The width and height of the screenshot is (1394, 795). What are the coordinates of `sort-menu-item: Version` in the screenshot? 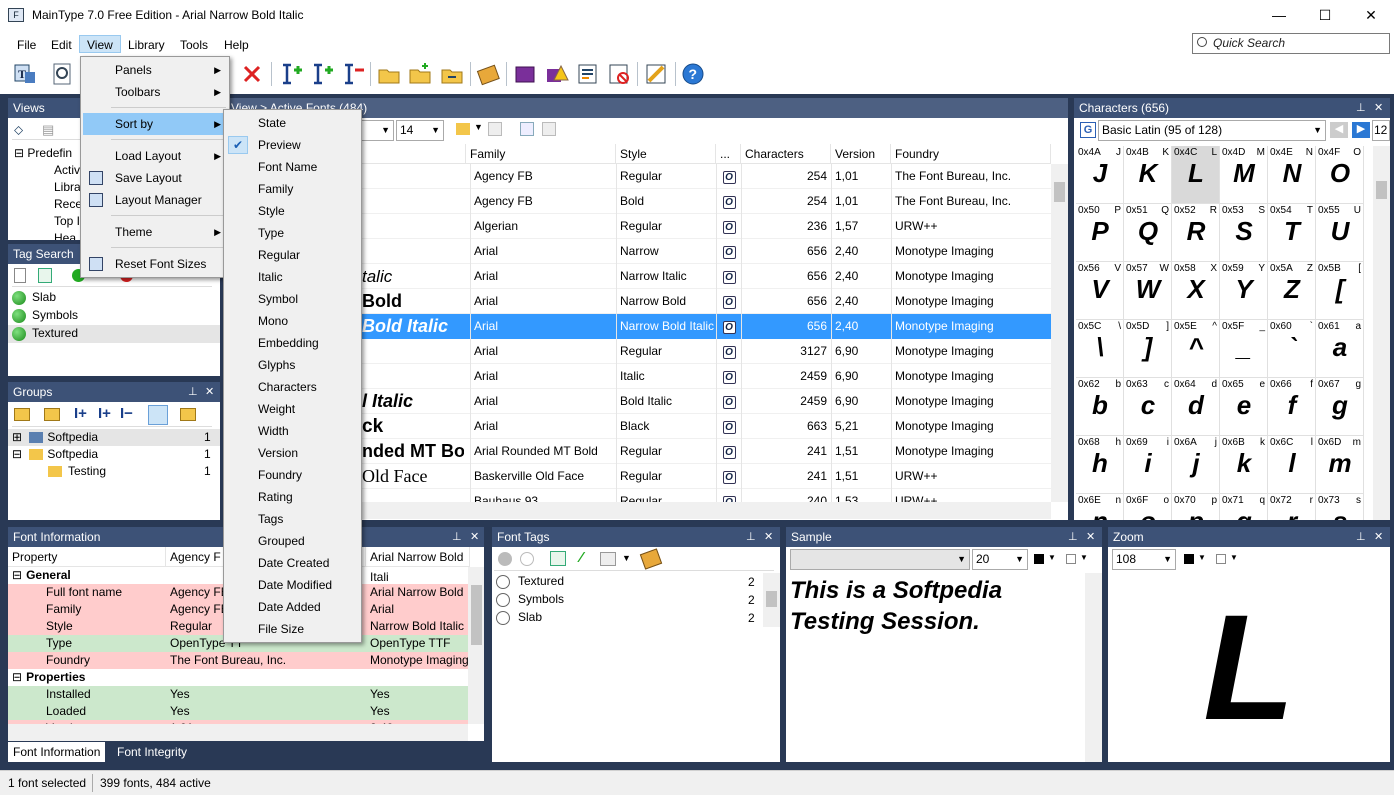 It's located at (292, 453).